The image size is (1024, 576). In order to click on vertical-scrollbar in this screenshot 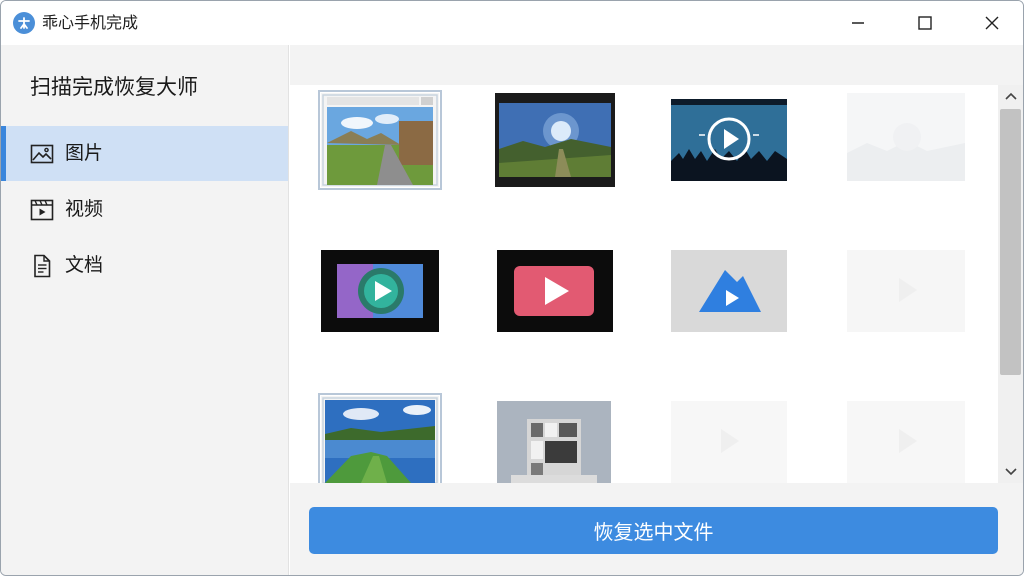, I will do `click(1010, 284)`.